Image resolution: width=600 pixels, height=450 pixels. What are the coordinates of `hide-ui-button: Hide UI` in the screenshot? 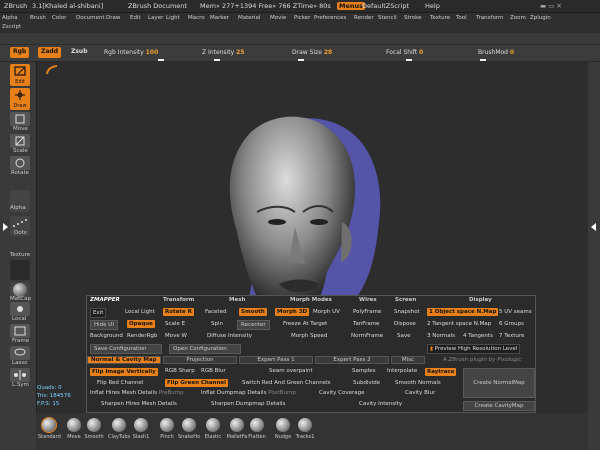 It's located at (104, 325).